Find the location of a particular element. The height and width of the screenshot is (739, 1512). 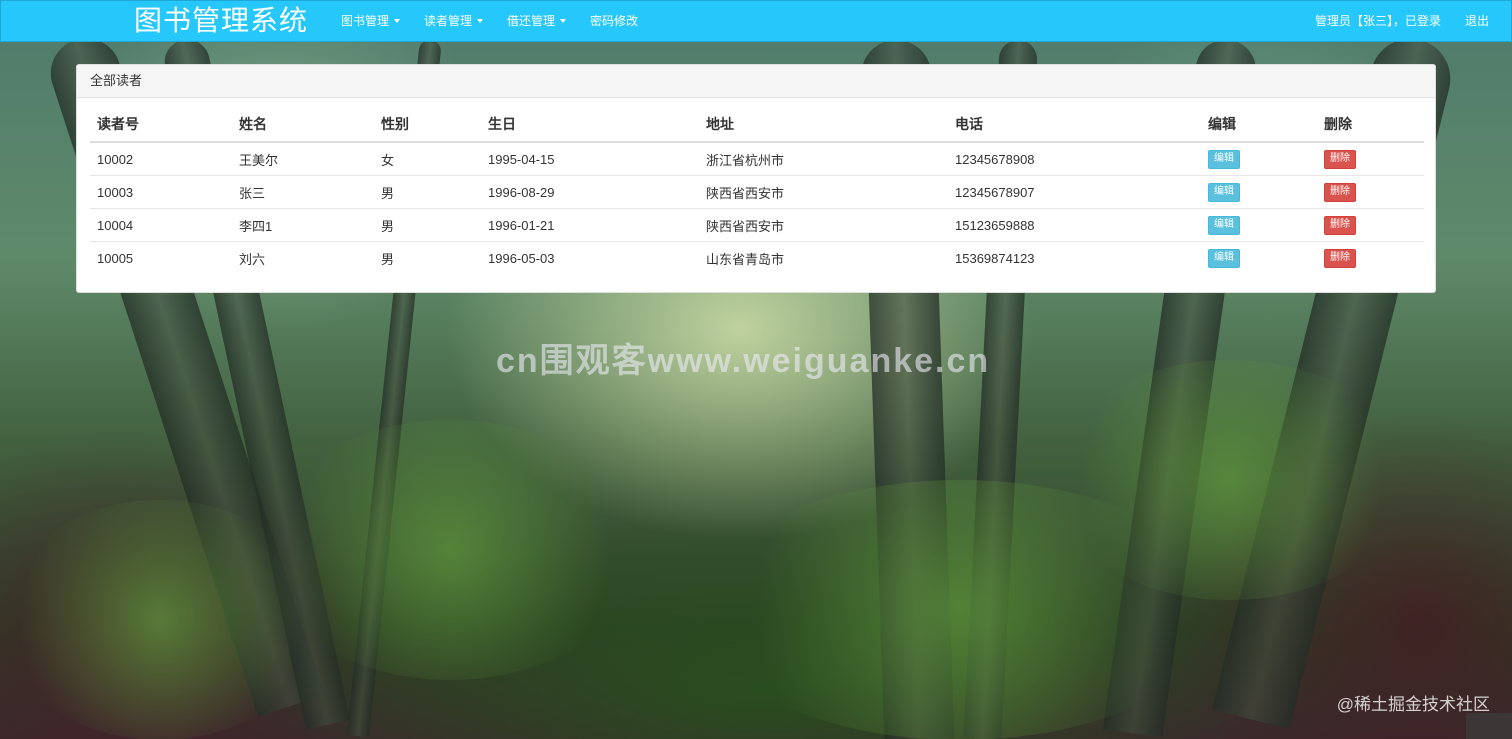

user-status-link: 管理员【张三】，已登录 is located at coordinates (1378, 21).